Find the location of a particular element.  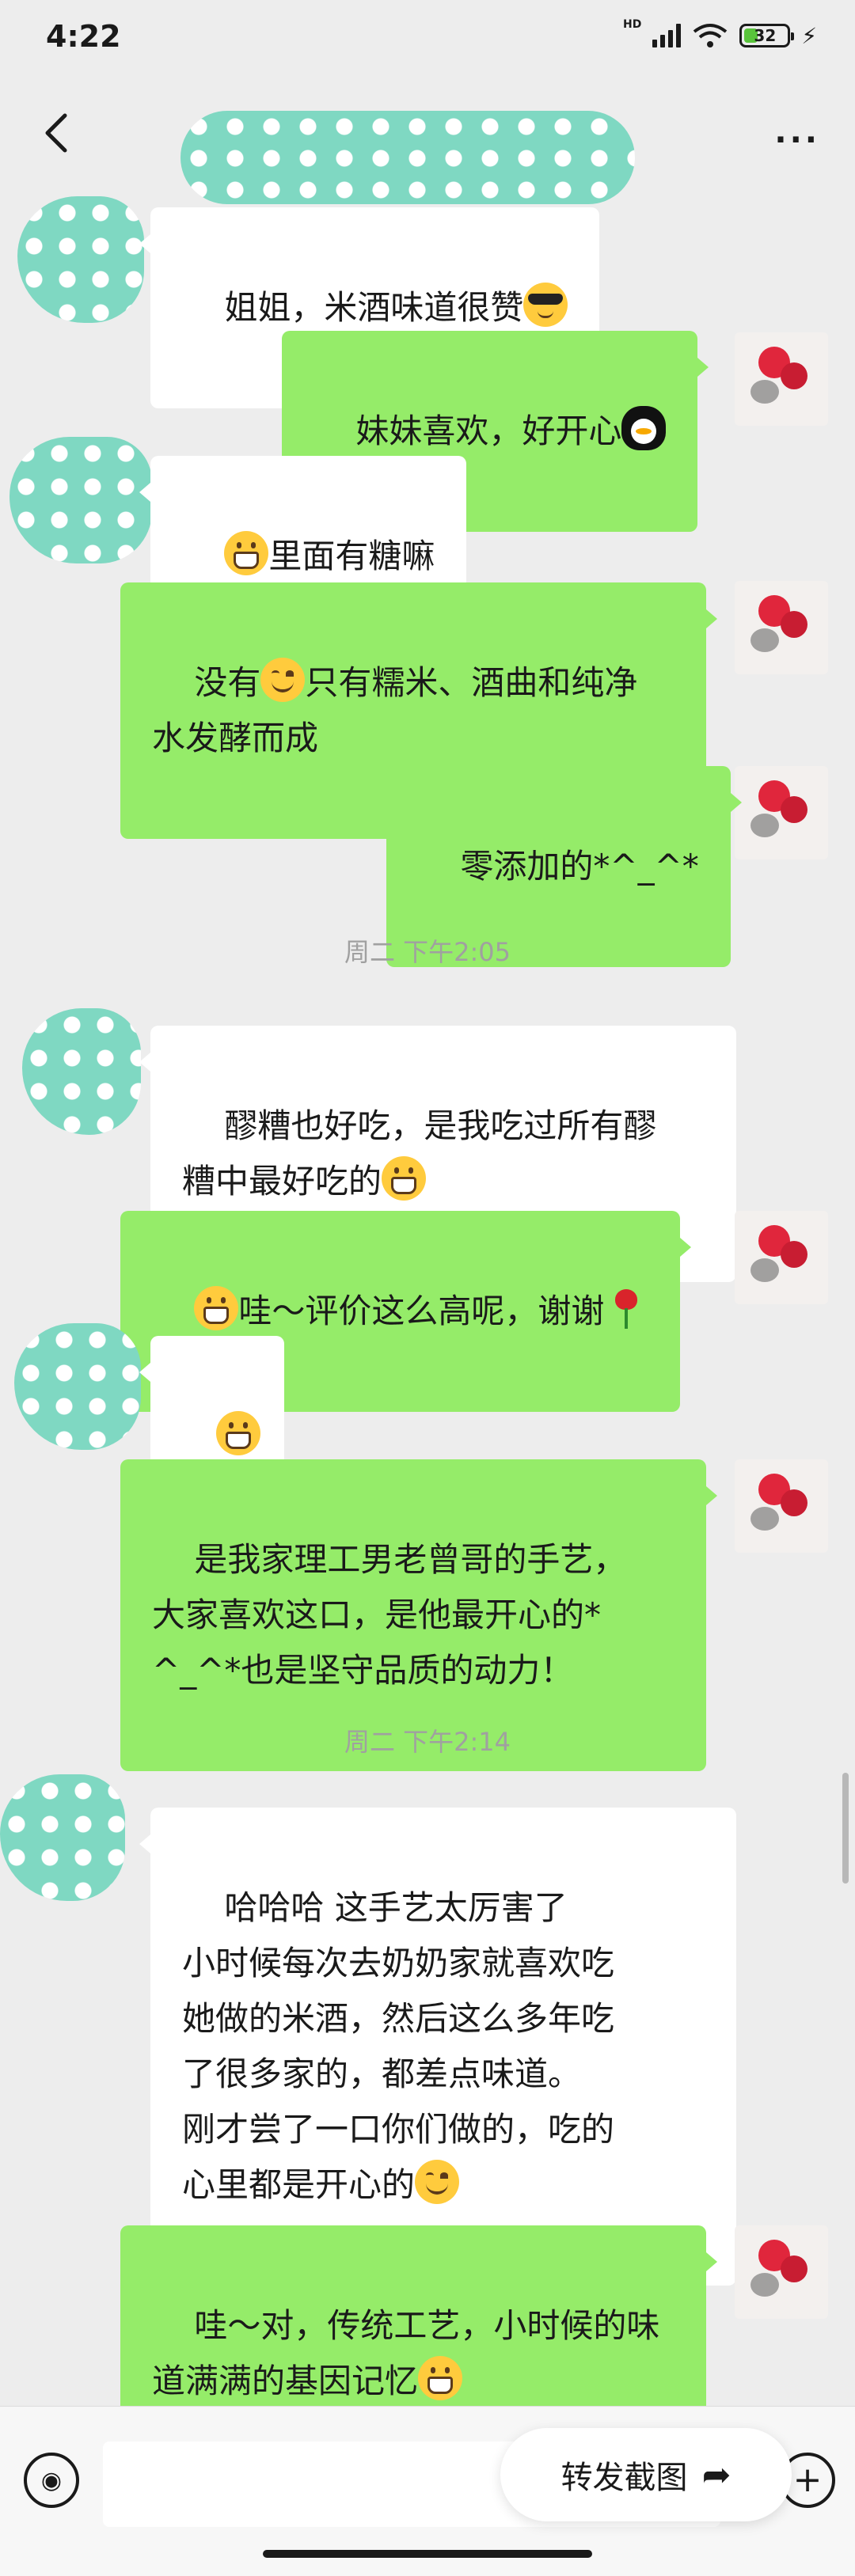

rose-emoji-icon is located at coordinates (626, 1308).